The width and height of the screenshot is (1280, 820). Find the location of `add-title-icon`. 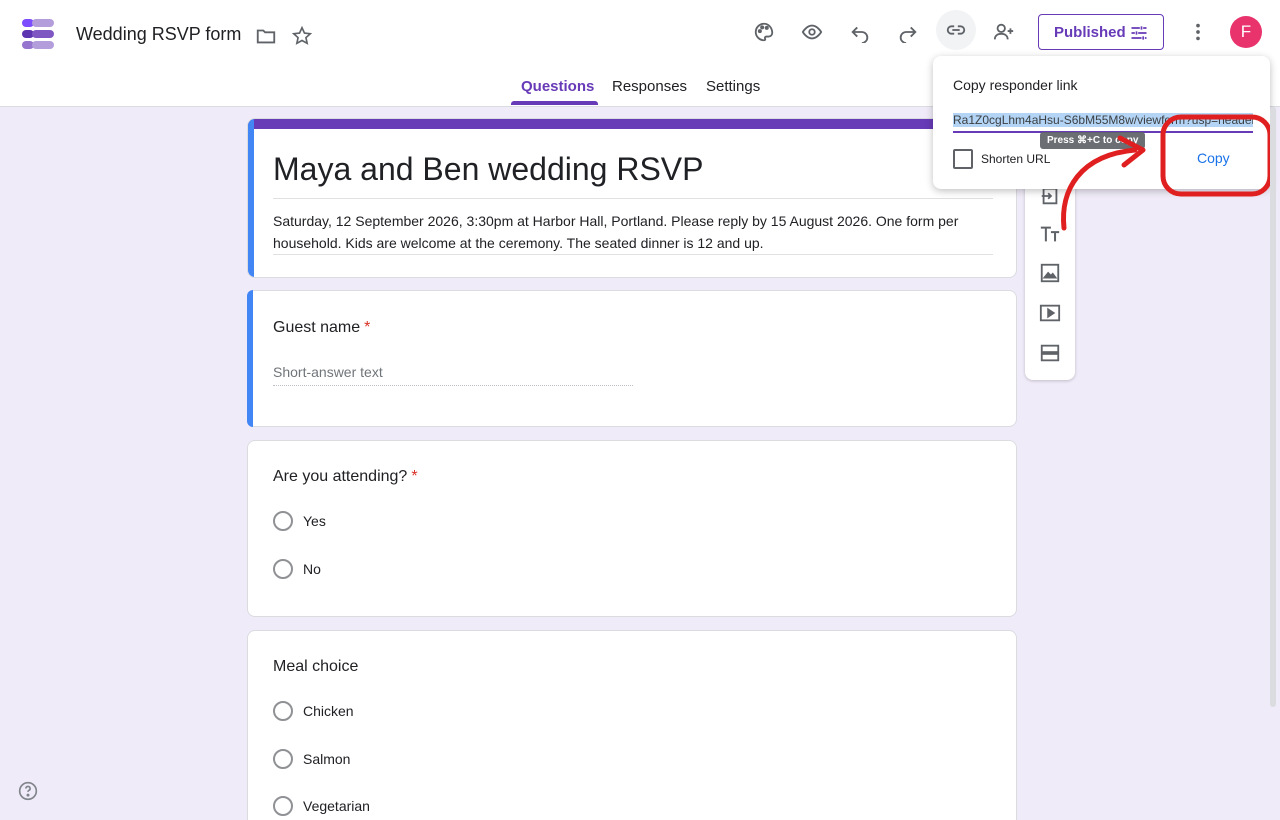

add-title-icon is located at coordinates (1050, 234).